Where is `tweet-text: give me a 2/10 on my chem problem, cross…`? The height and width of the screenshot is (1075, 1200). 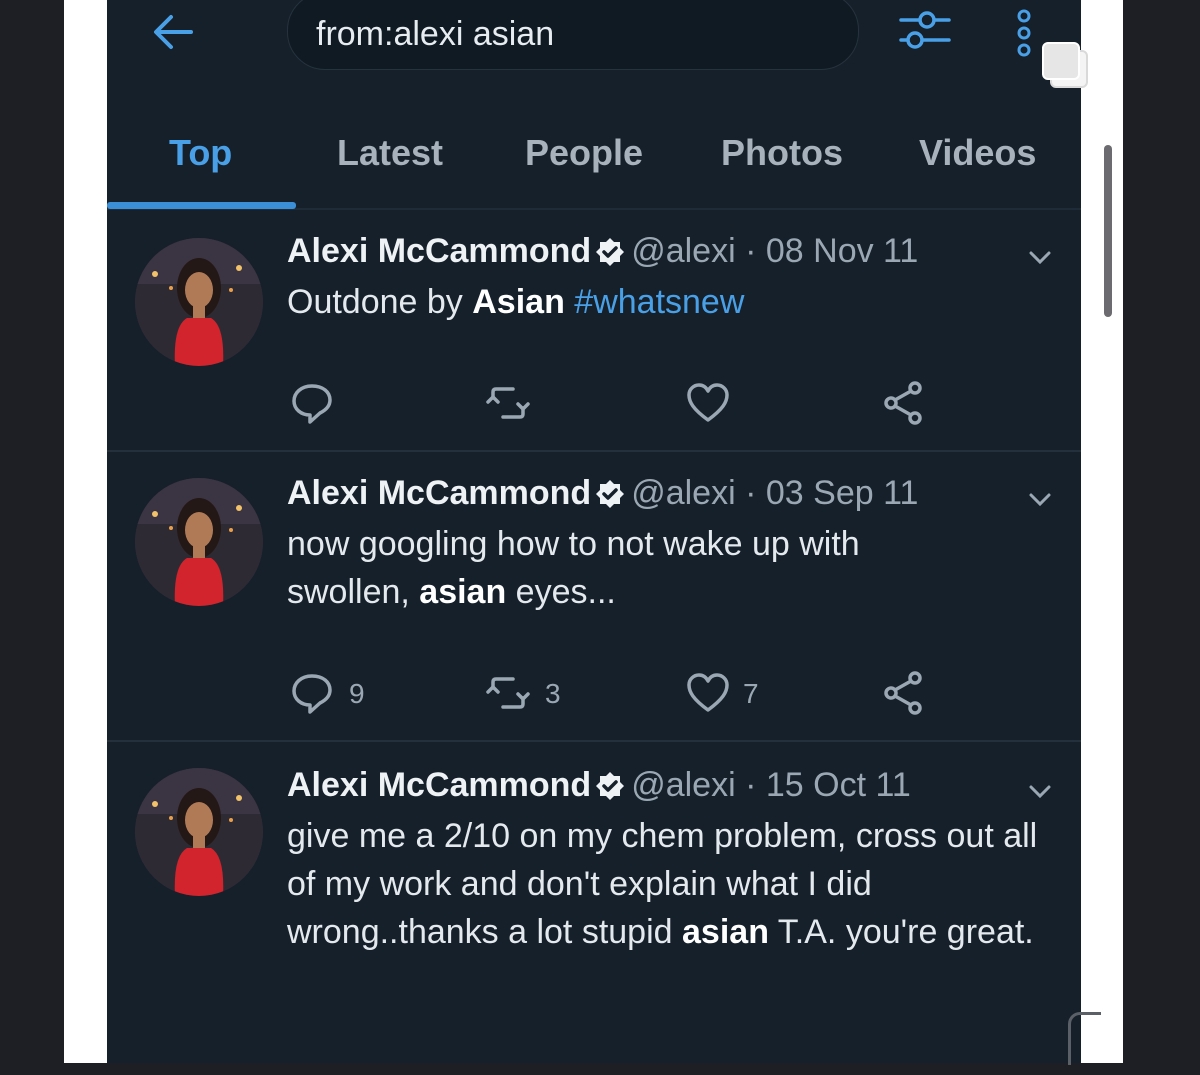
tweet-text: give me a 2/10 on my chem problem, cross… is located at coordinates (662, 884).